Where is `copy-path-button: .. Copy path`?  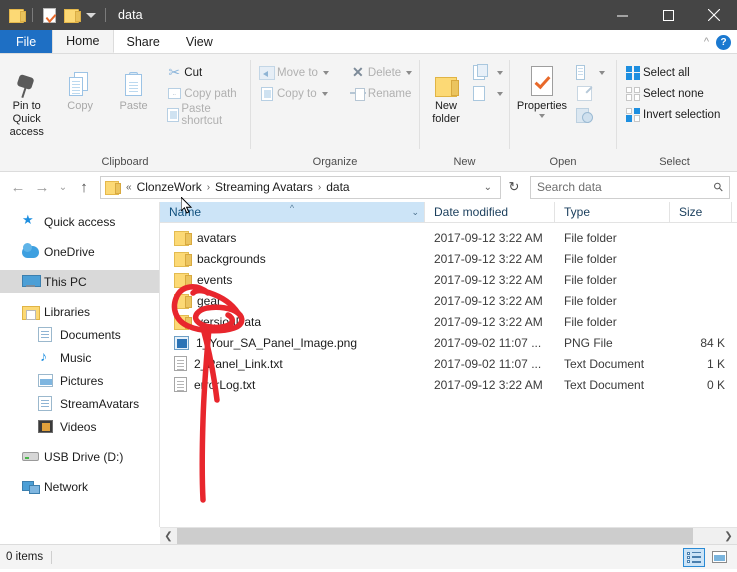
copy-path-button: .. Copy path is located at coordinates (207, 93).